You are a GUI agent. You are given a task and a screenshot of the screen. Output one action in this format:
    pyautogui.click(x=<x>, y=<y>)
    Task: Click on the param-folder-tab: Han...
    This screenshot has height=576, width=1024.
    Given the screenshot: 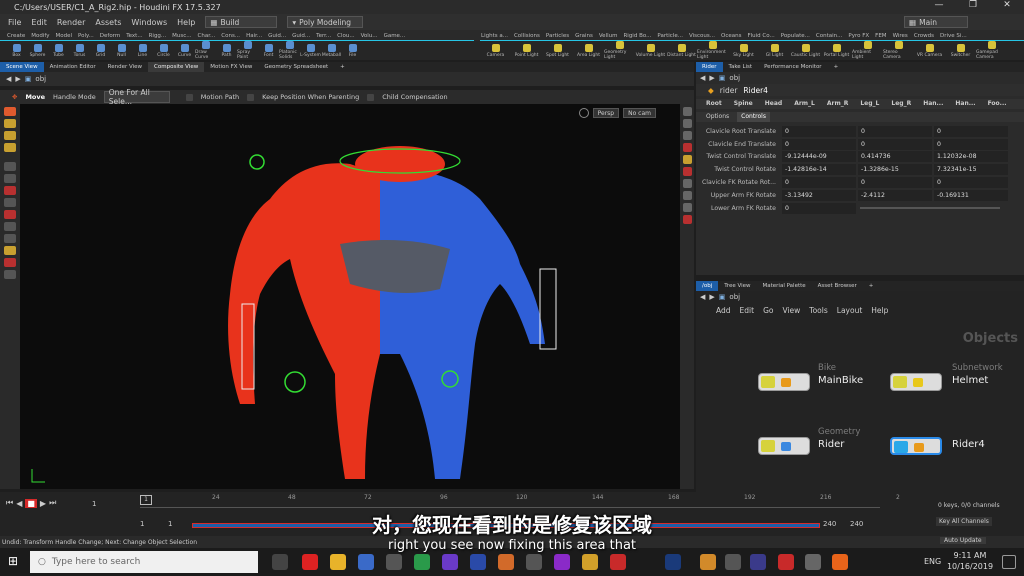 What is the action you would take?
    pyautogui.click(x=933, y=104)
    